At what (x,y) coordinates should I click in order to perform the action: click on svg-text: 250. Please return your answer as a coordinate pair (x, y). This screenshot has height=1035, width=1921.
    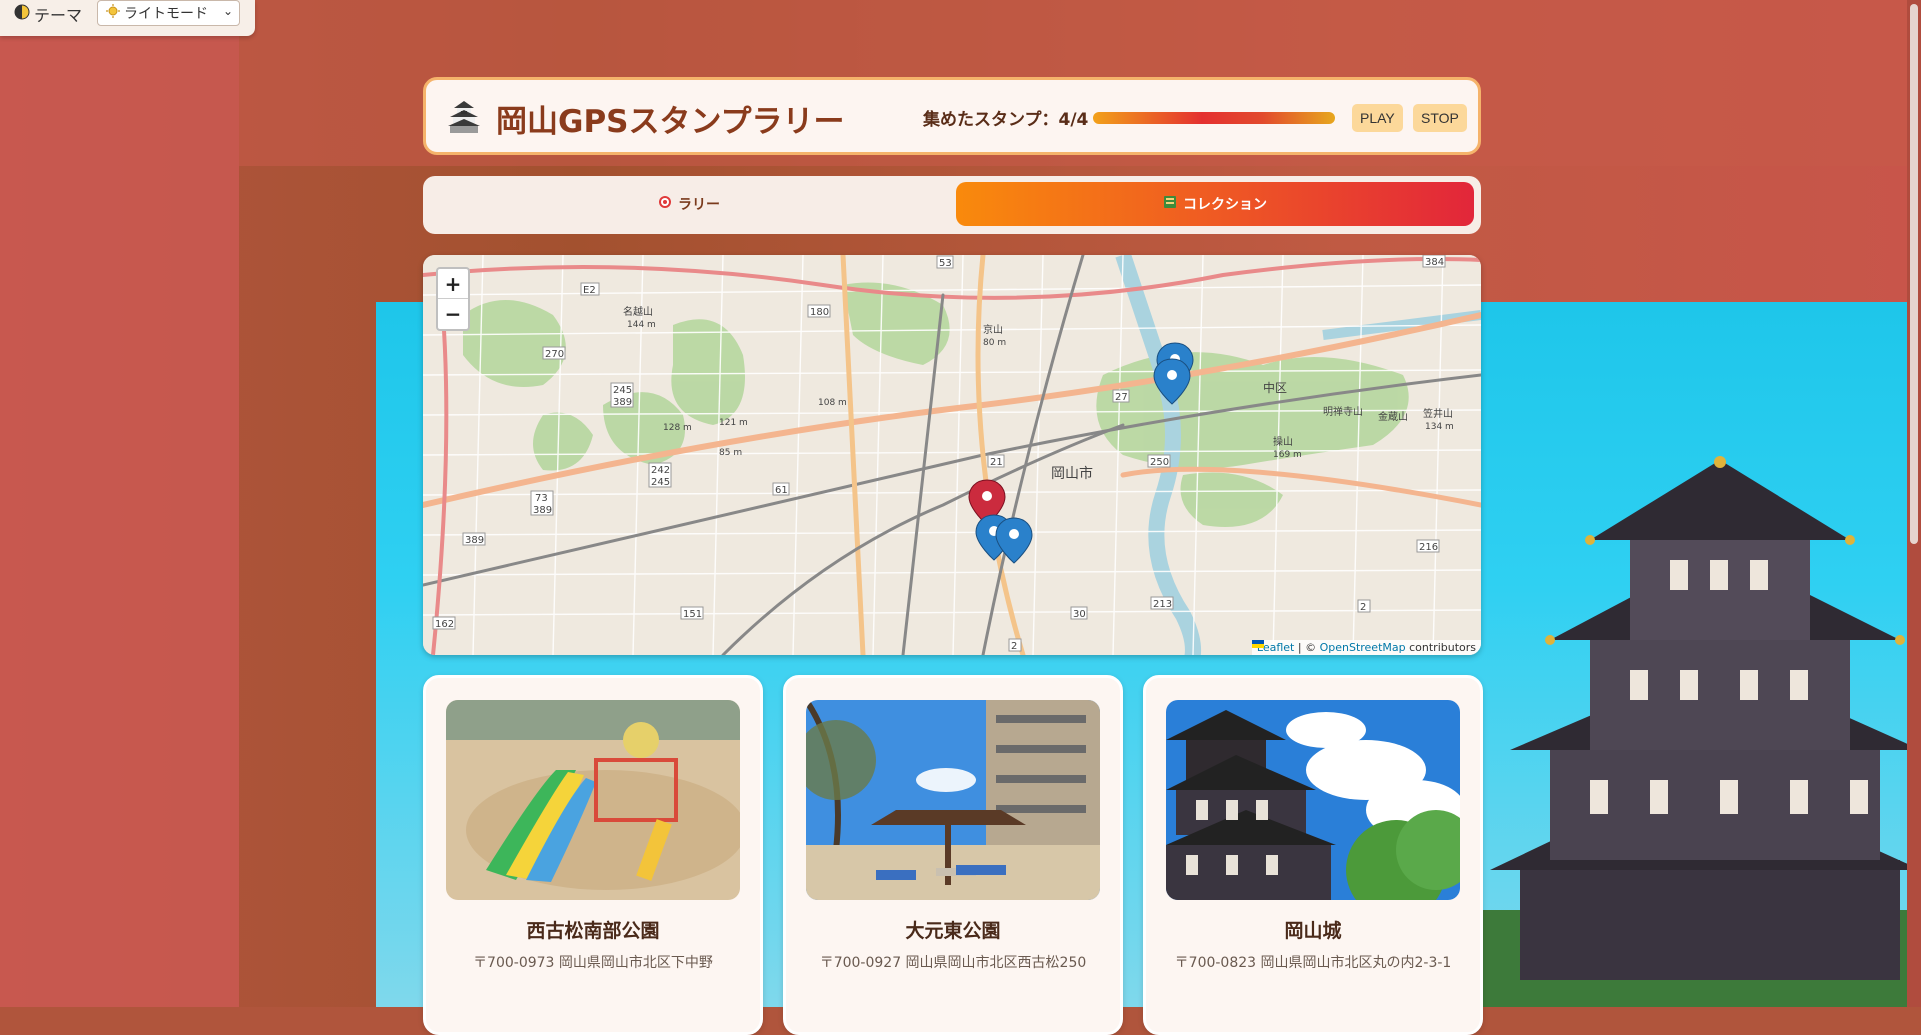
    Looking at the image, I should click on (1159, 462).